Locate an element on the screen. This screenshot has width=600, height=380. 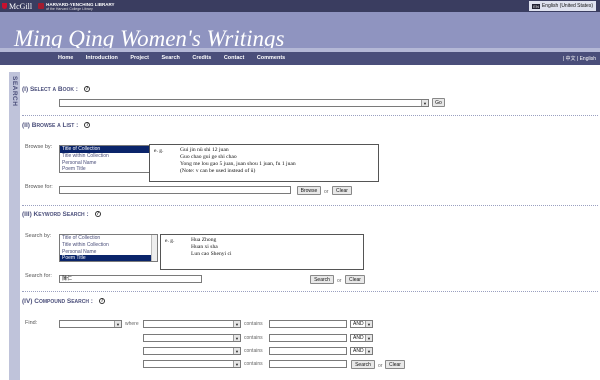
browse-by-label: Browse by: is located at coordinates (39, 147).